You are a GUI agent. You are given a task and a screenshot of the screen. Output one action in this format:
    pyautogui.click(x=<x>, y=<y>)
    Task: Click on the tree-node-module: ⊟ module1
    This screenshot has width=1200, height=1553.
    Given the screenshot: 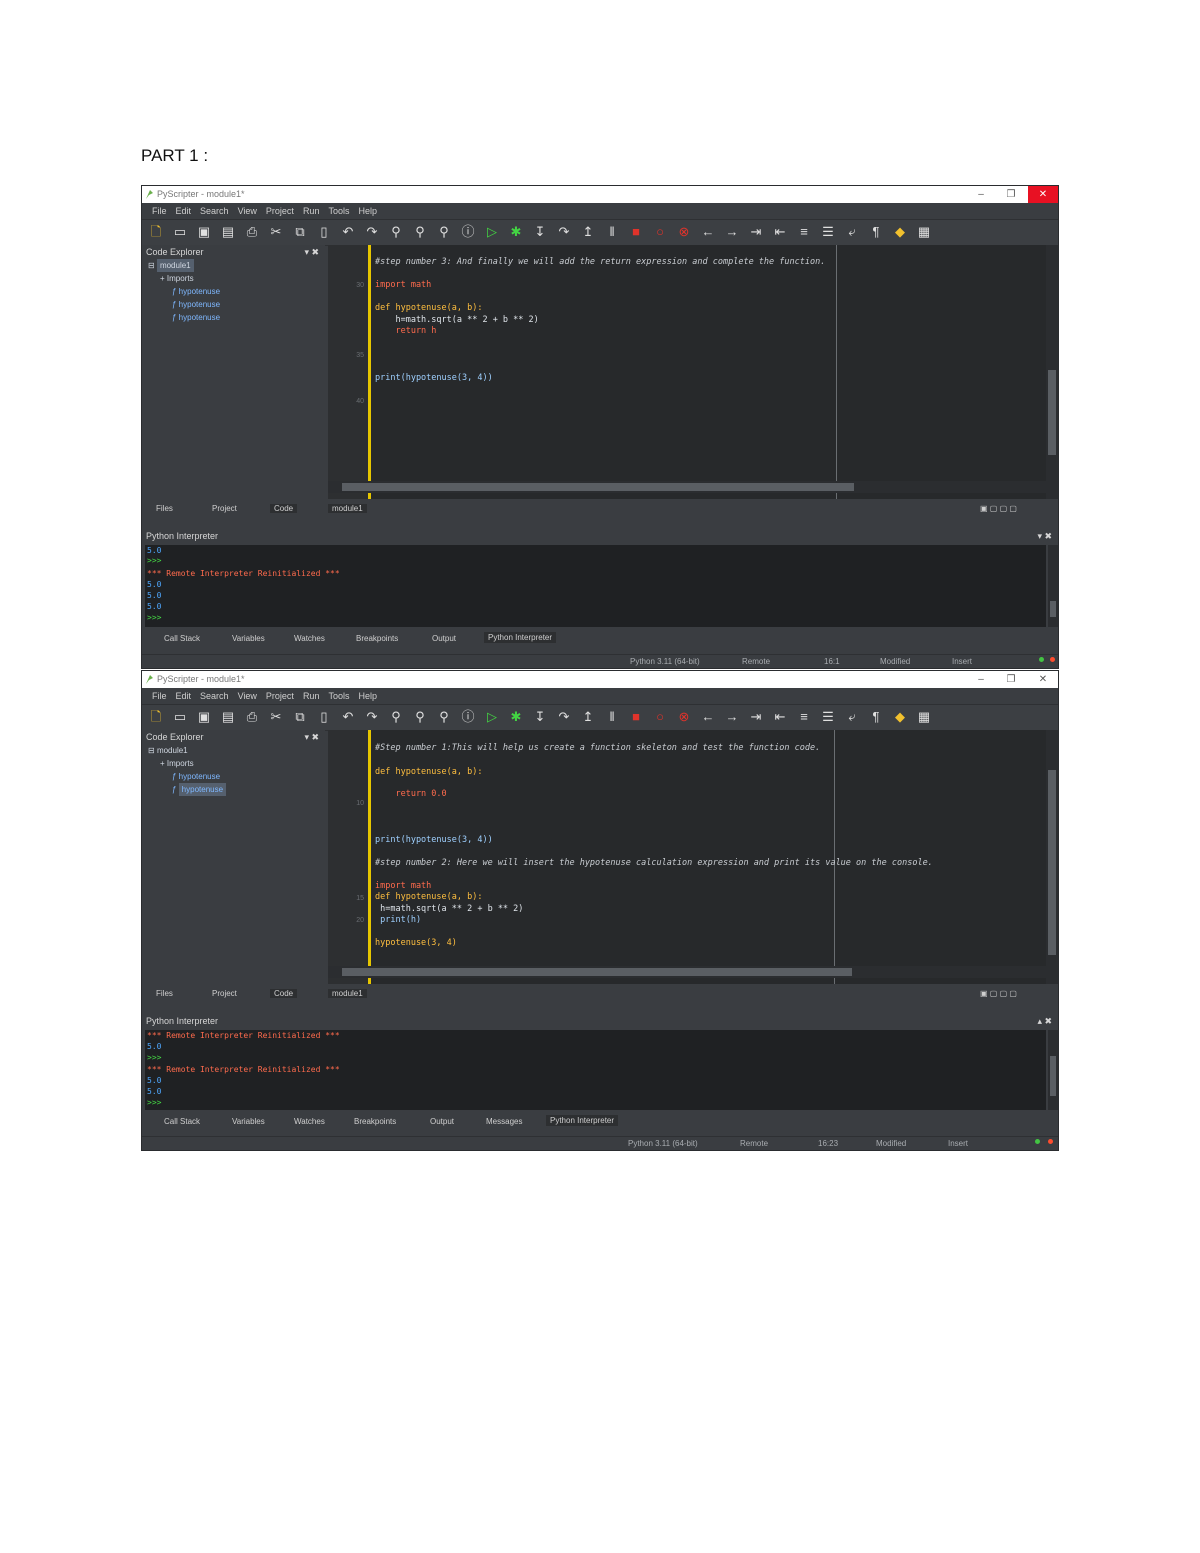 What is the action you would take?
    pyautogui.click(x=236, y=265)
    